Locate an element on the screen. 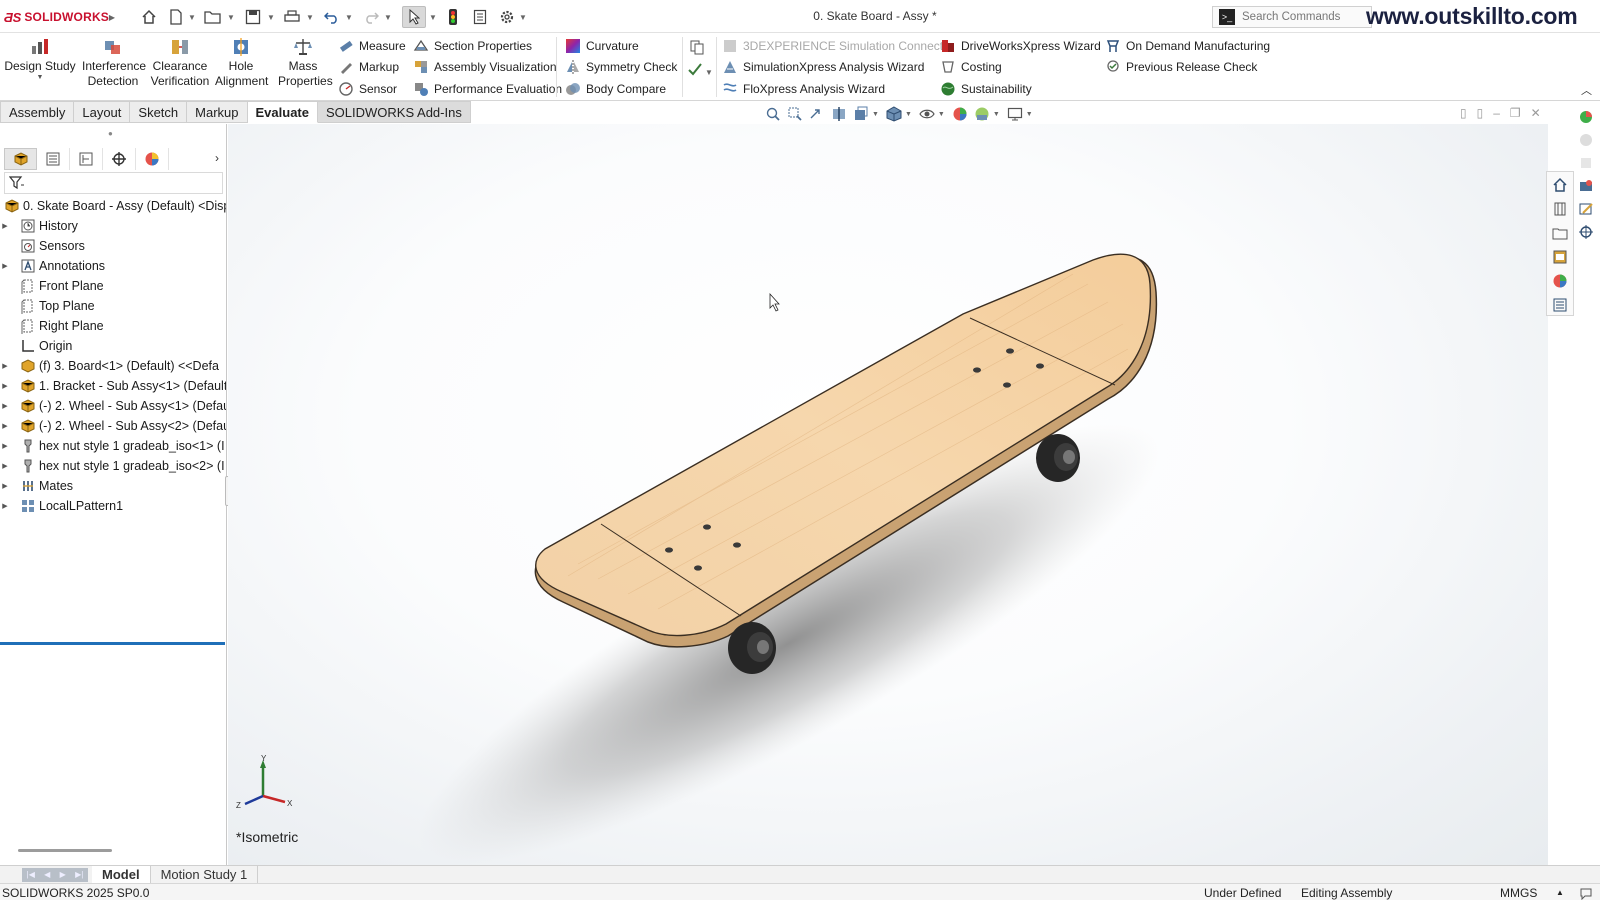 Image resolution: width=1600 pixels, height=900 pixels. more-tabs-chevron-icon: › is located at coordinates (217, 158).